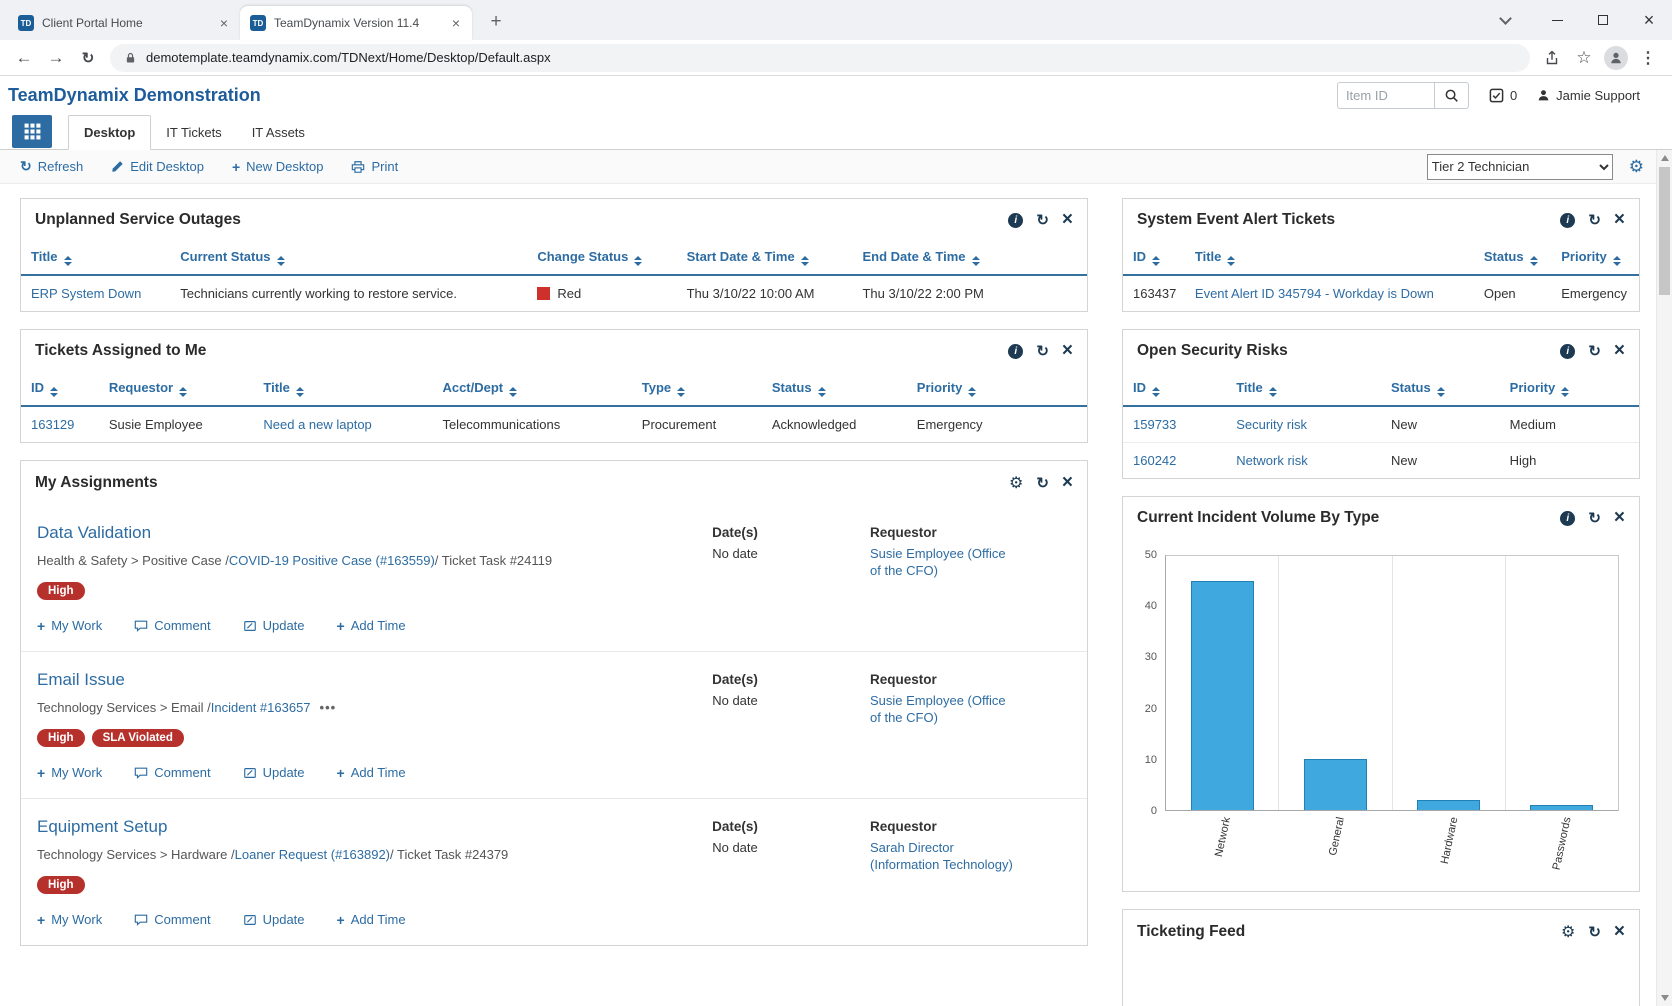 The width and height of the screenshot is (1672, 1006). What do you see at coordinates (696, 389) in the screenshot?
I see `col-header-type: Type` at bounding box center [696, 389].